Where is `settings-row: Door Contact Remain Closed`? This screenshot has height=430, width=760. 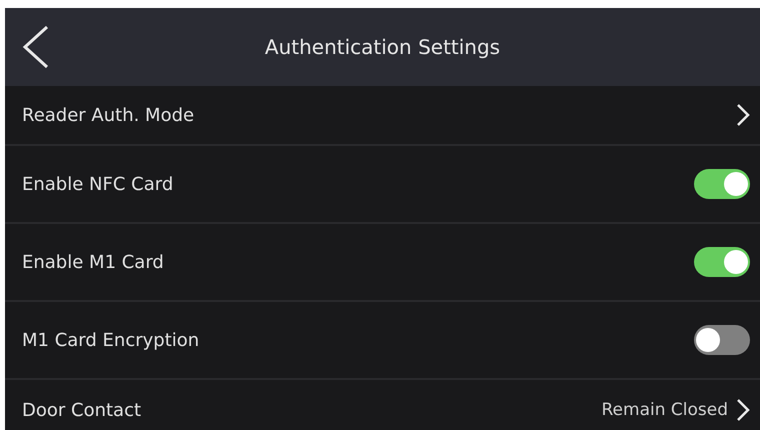 settings-row: Door Contact Remain Closed is located at coordinates (382, 405).